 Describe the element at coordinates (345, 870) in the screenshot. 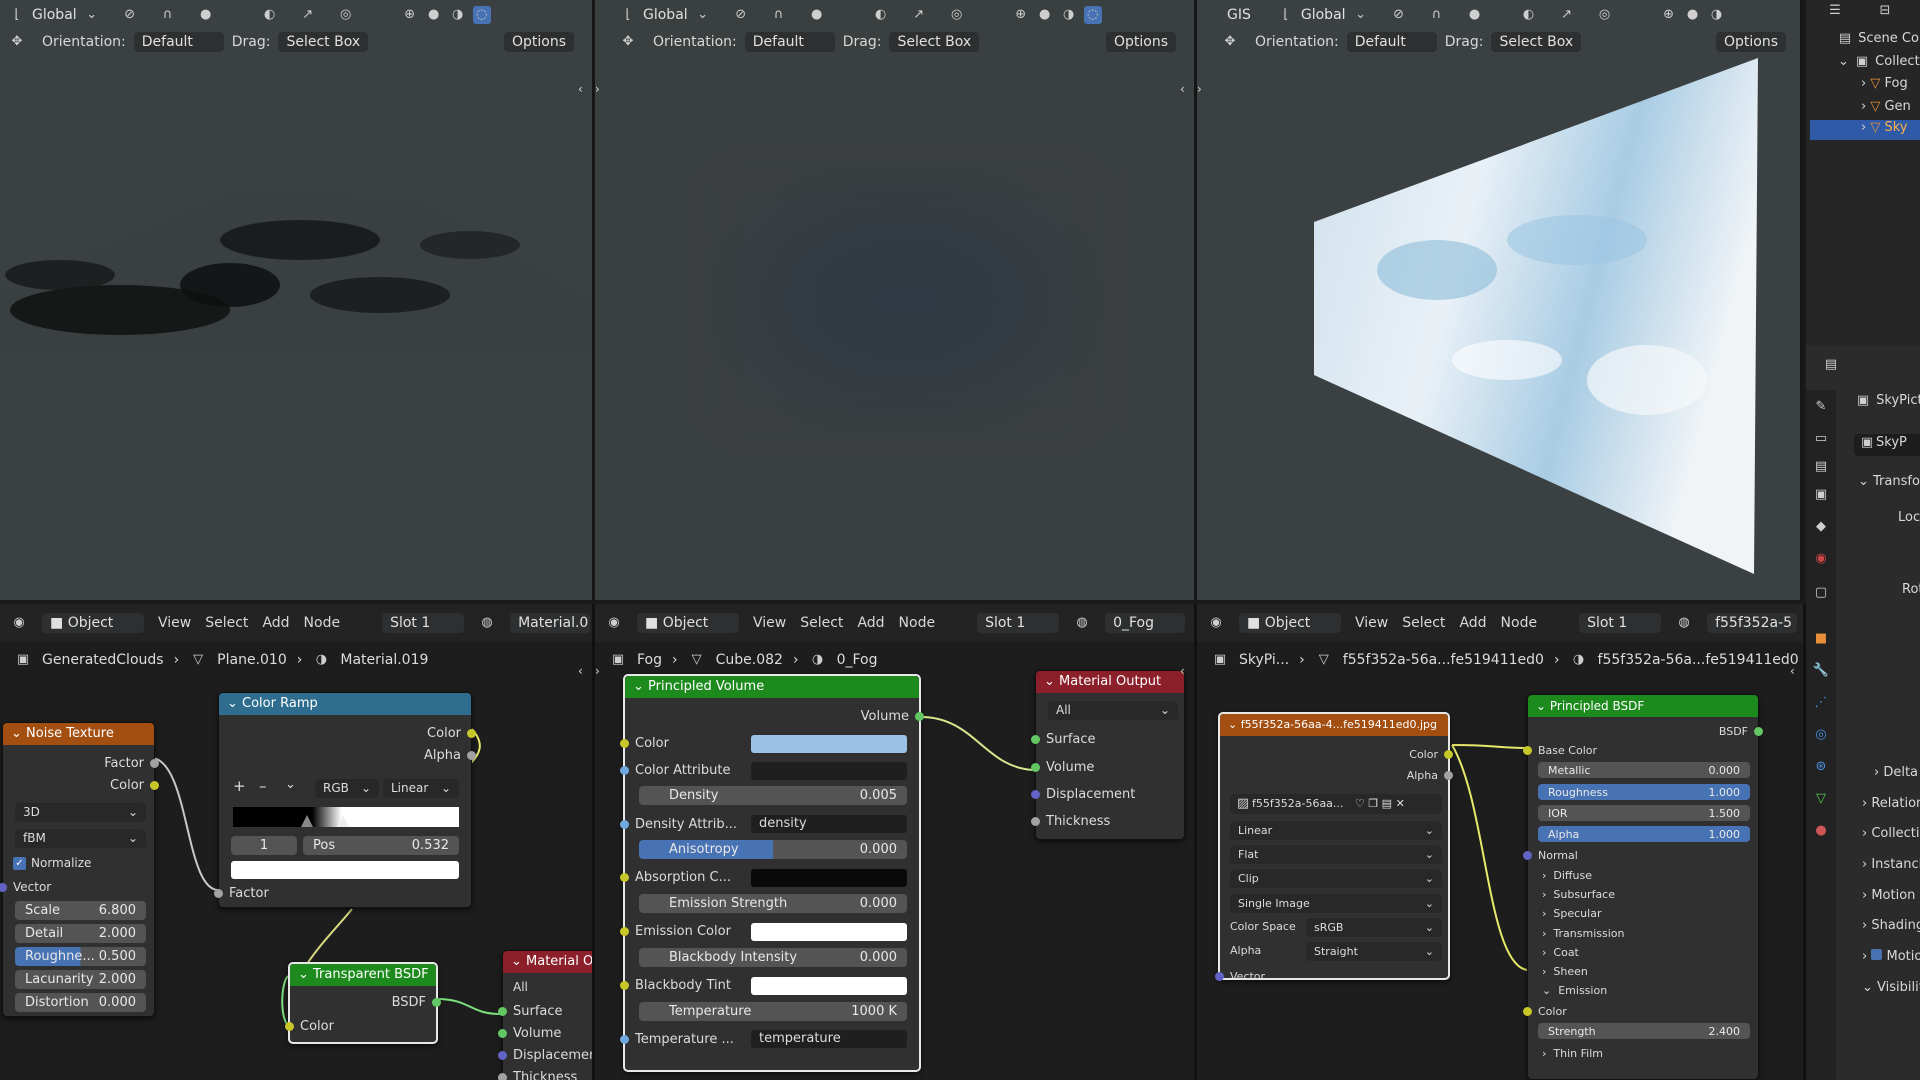

I see `stop-color-swatch` at that location.